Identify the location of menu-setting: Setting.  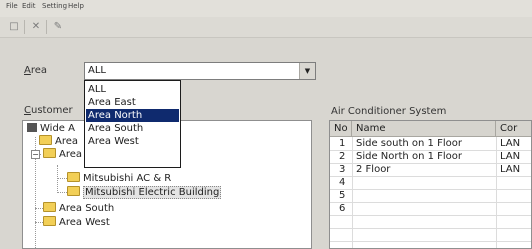
(54, 6).